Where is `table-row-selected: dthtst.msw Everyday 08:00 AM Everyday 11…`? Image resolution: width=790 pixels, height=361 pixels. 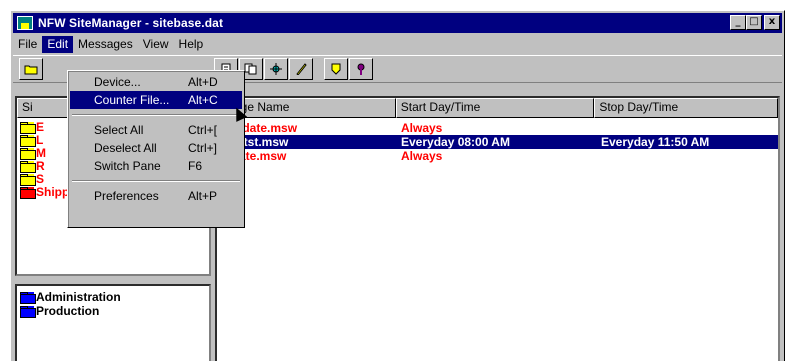
table-row-selected: dthtst.msw Everyday 08:00 AM Everyday 11… is located at coordinates (497, 142).